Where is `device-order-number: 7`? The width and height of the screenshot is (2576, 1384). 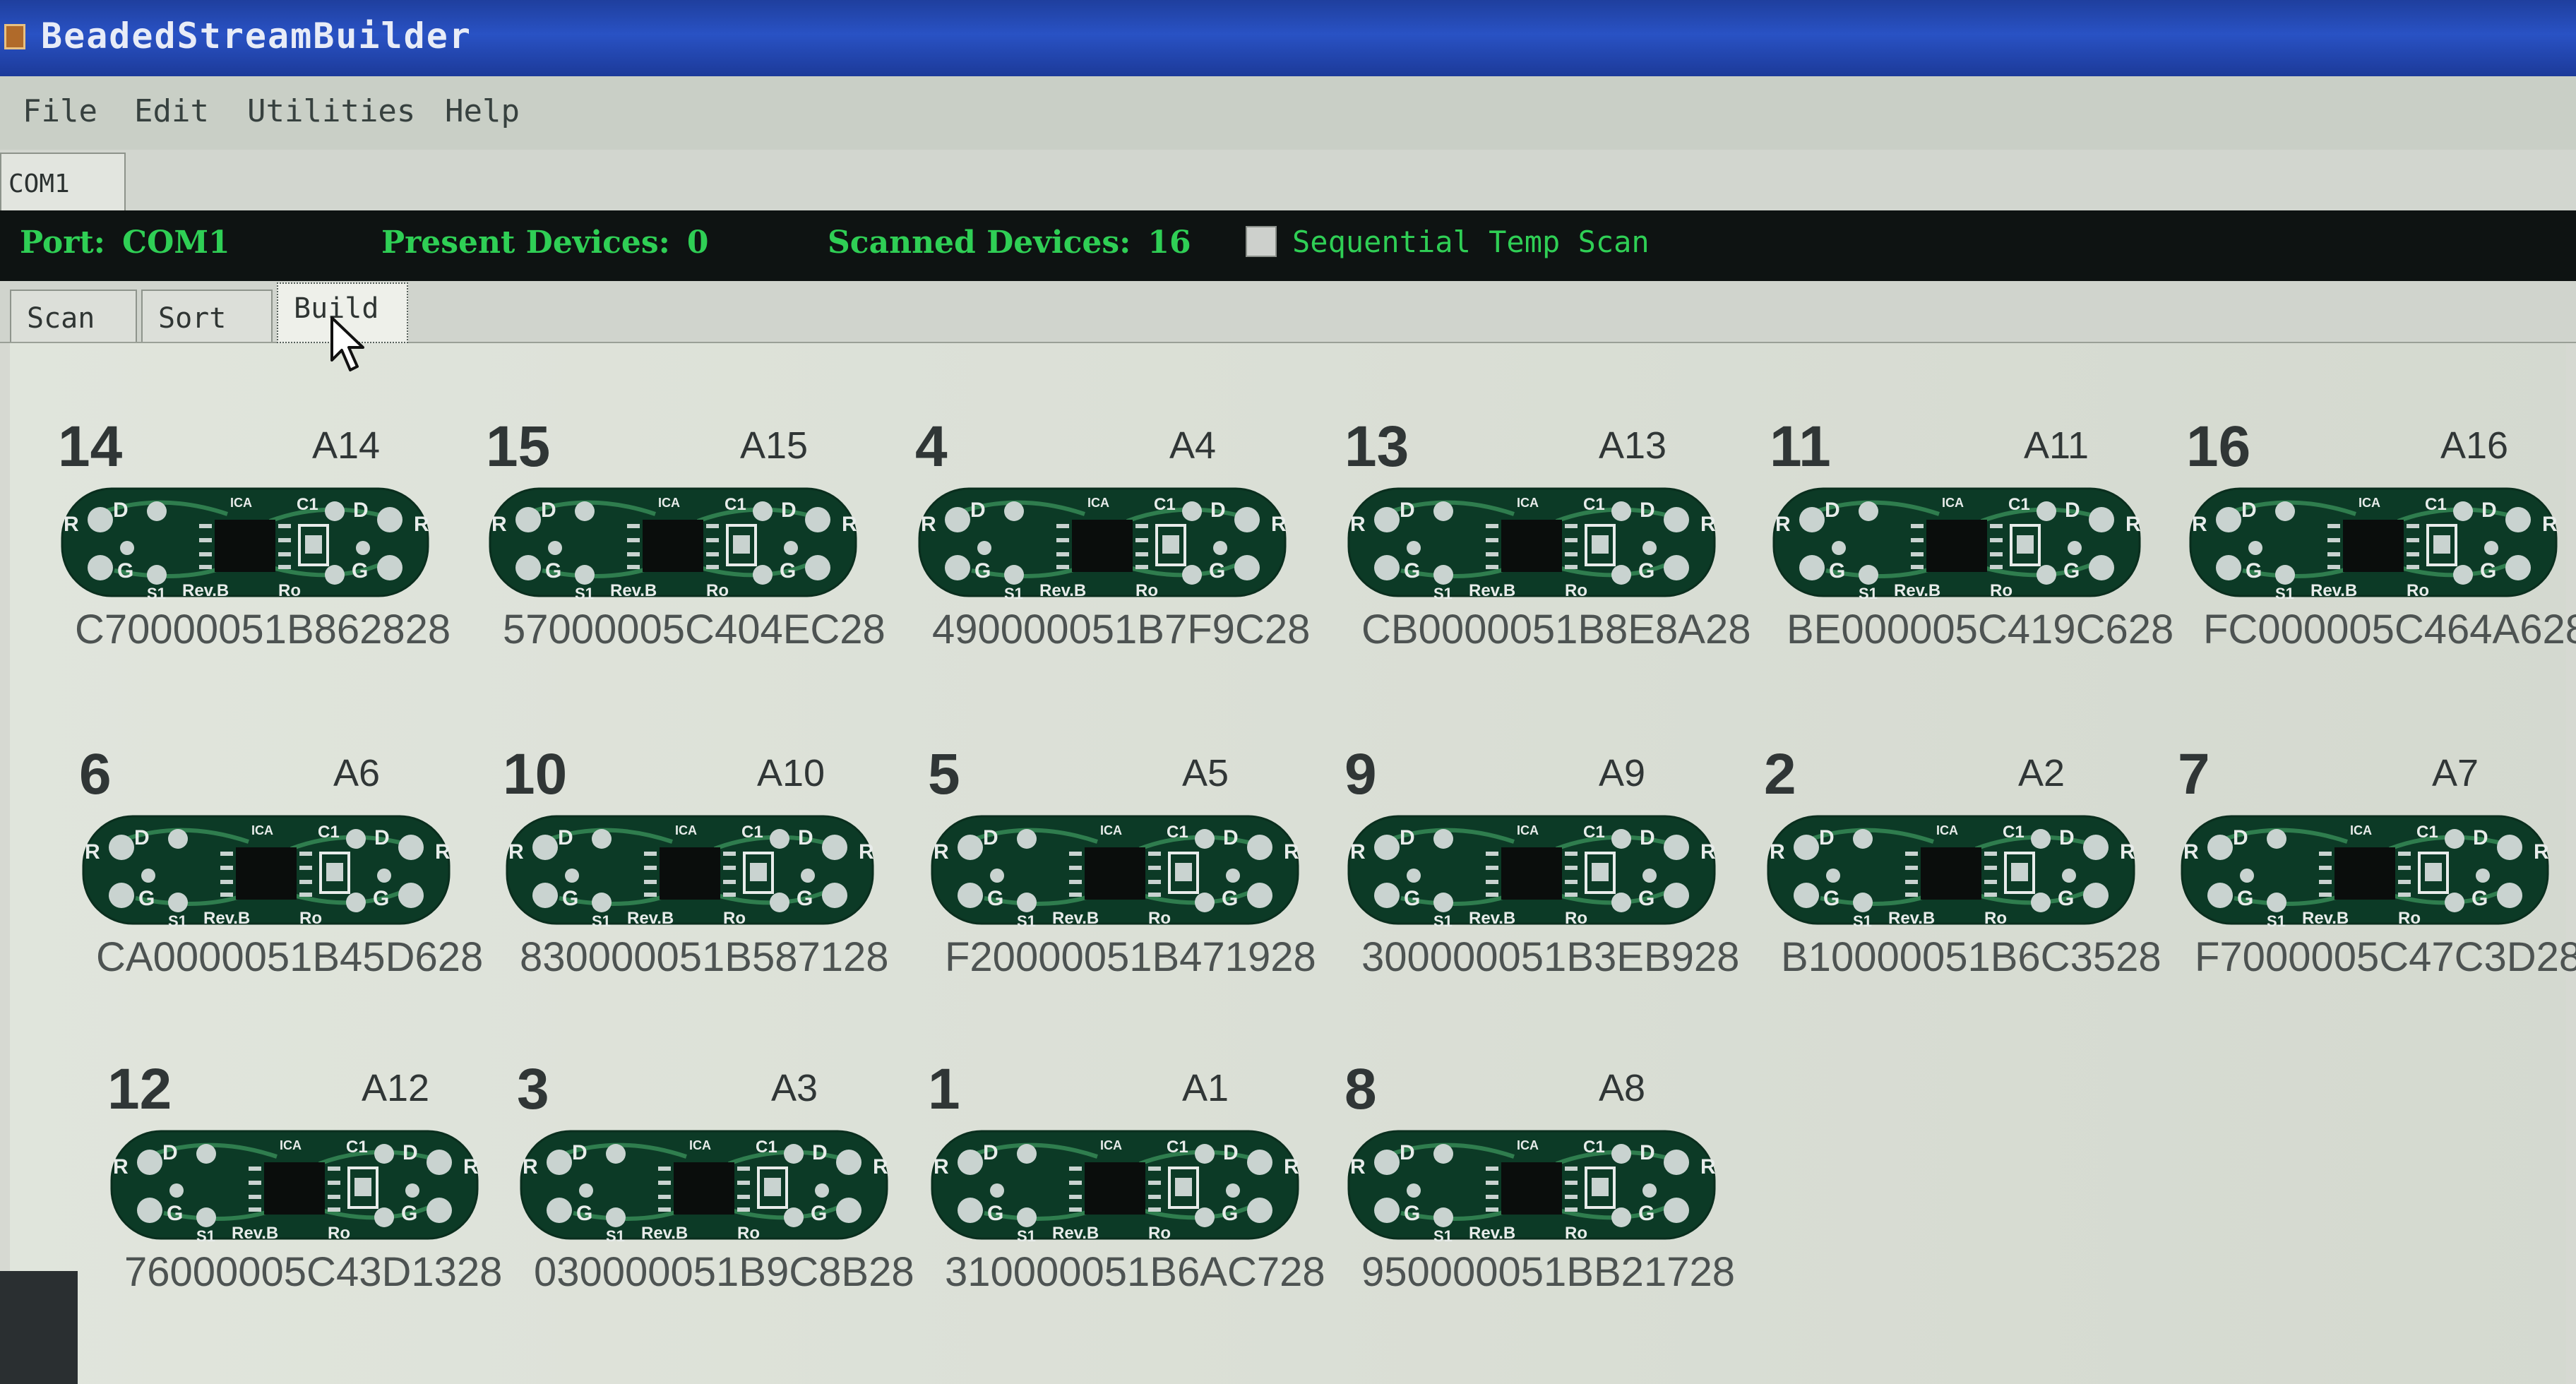 device-order-number: 7 is located at coordinates (2194, 774).